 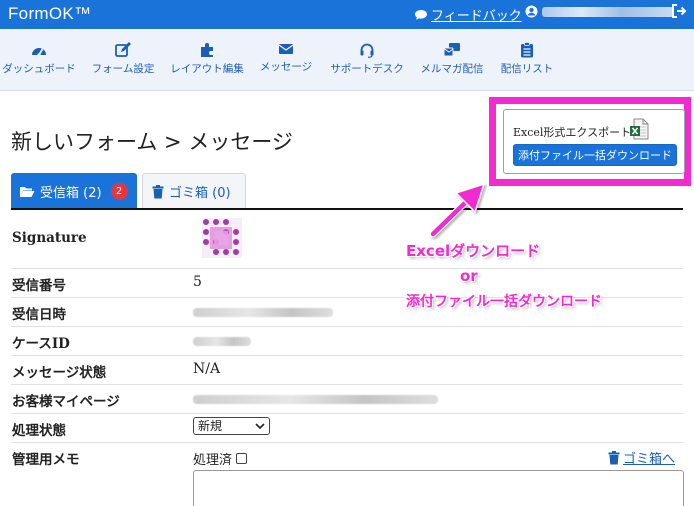 What do you see at coordinates (640, 129) in the screenshot?
I see `excel-file-icon` at bounding box center [640, 129].